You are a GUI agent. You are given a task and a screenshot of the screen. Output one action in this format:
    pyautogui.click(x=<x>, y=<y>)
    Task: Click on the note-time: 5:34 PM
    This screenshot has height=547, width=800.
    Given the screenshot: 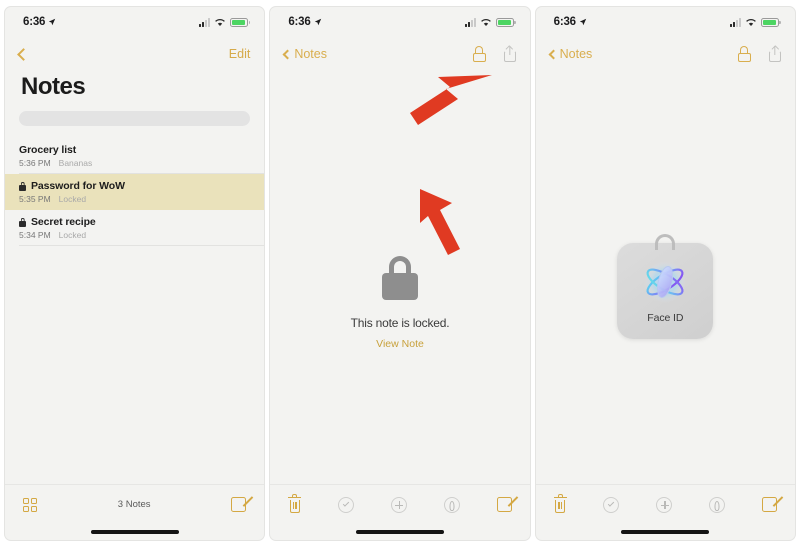 What is the action you would take?
    pyautogui.click(x=35, y=235)
    